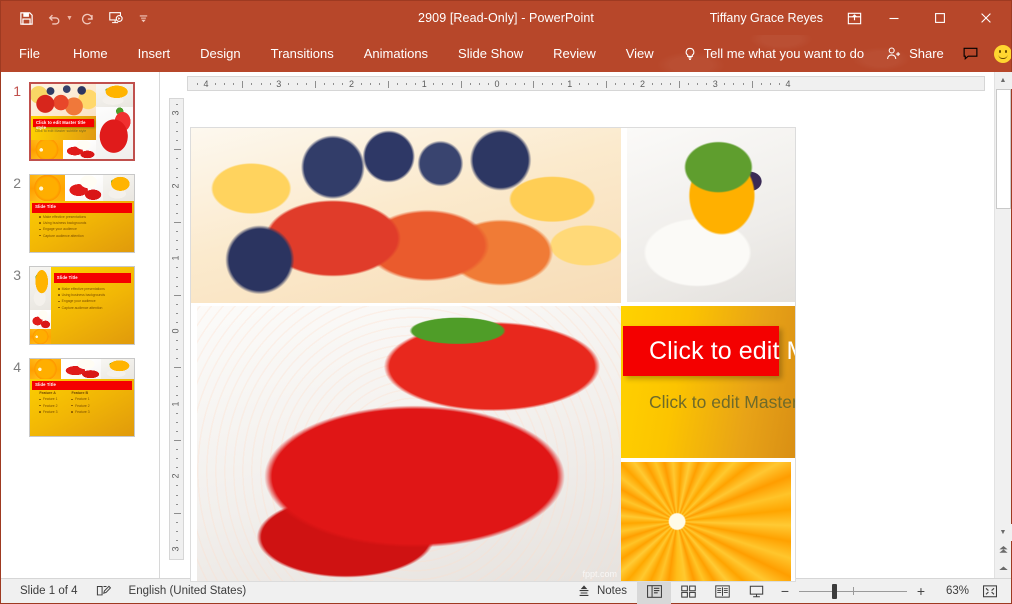 This screenshot has height=604, width=1012. I want to click on mini-column-heading: Feature A, so click(47, 393).